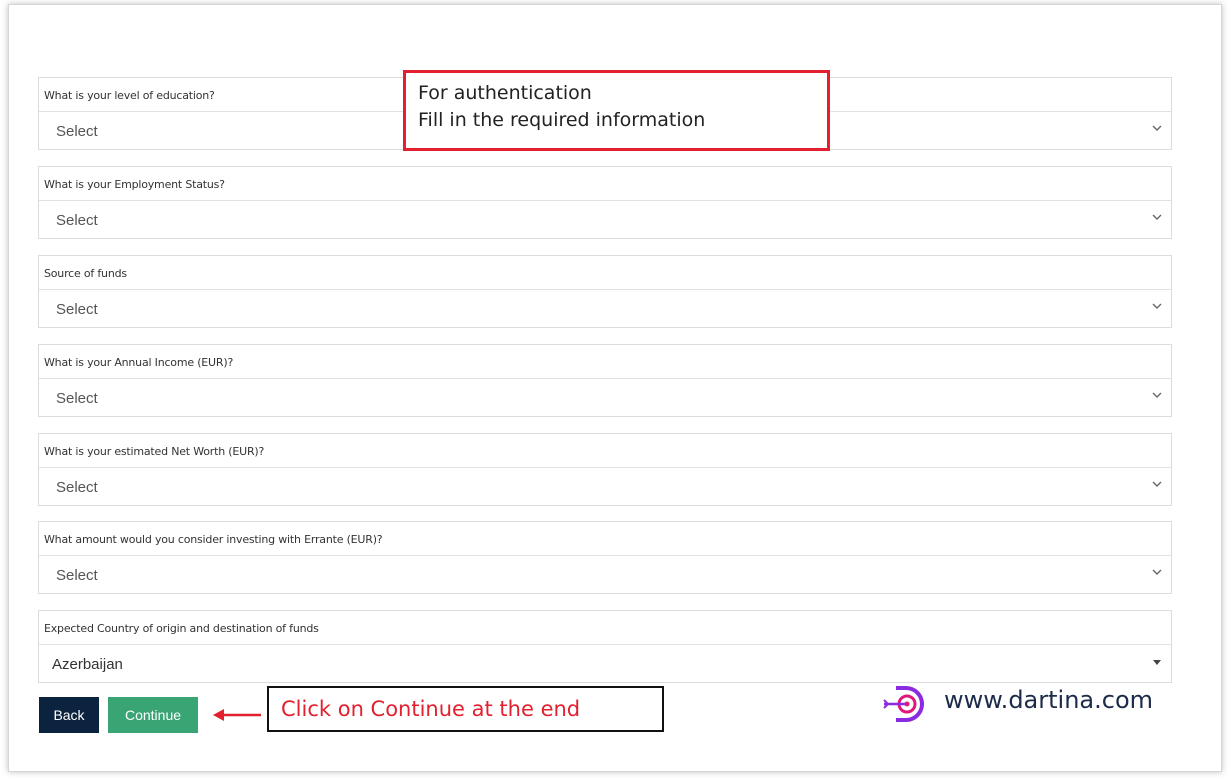 The height and width of the screenshot is (780, 1231). Describe the element at coordinates (77, 220) in the screenshot. I see `employment-status-select-value: Select` at that location.